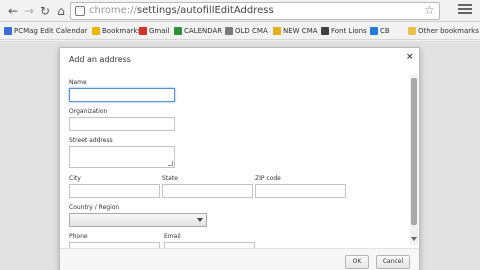 This screenshot has width=480, height=270. I want to click on organization-label: Organization, so click(88, 111).